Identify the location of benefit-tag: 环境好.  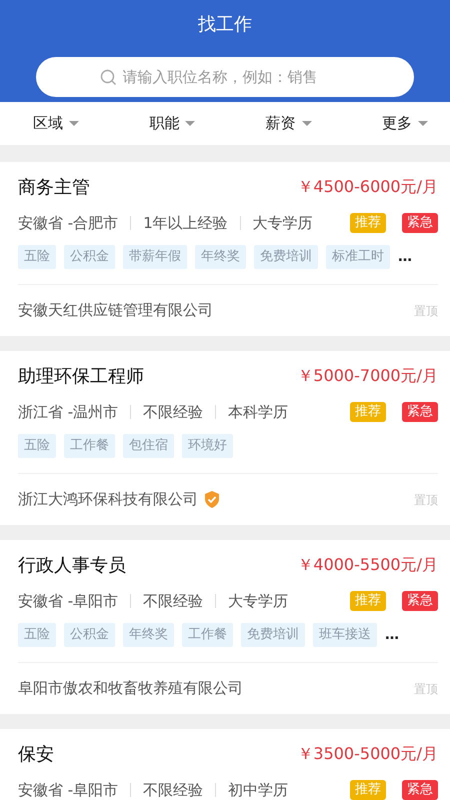
(207, 446).